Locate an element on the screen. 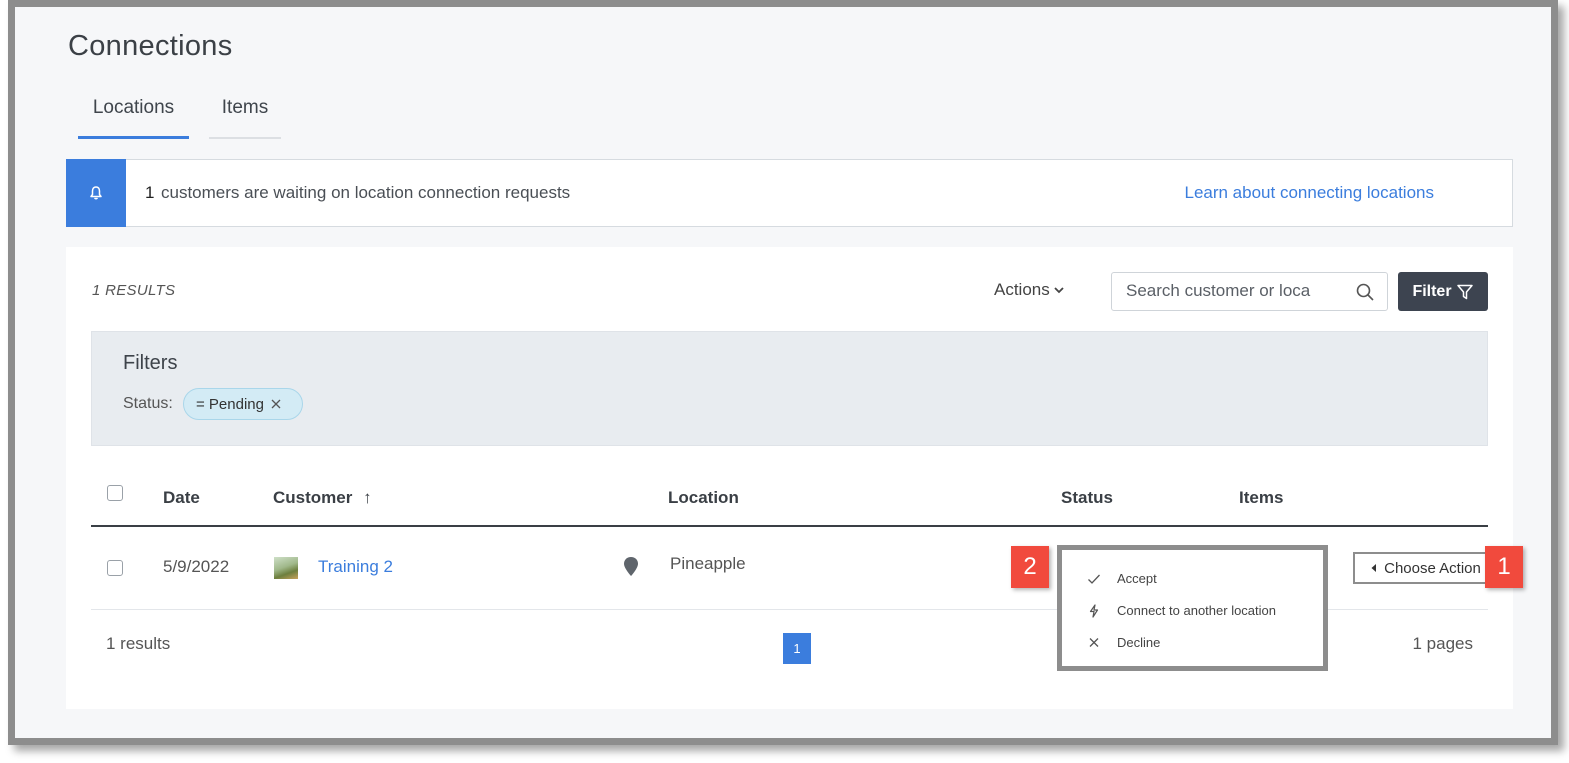 The width and height of the screenshot is (1569, 763). sort-ascending-icon: ↑ is located at coordinates (367, 497).